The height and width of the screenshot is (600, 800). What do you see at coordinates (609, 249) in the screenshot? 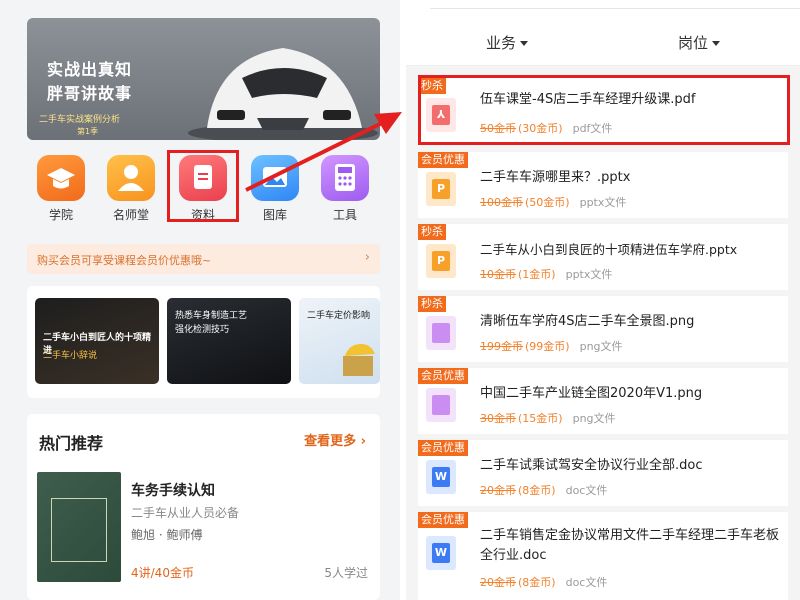
I see `file-name: 二手车从小白到良匠的十项精进伍车学府.pptx` at bounding box center [609, 249].